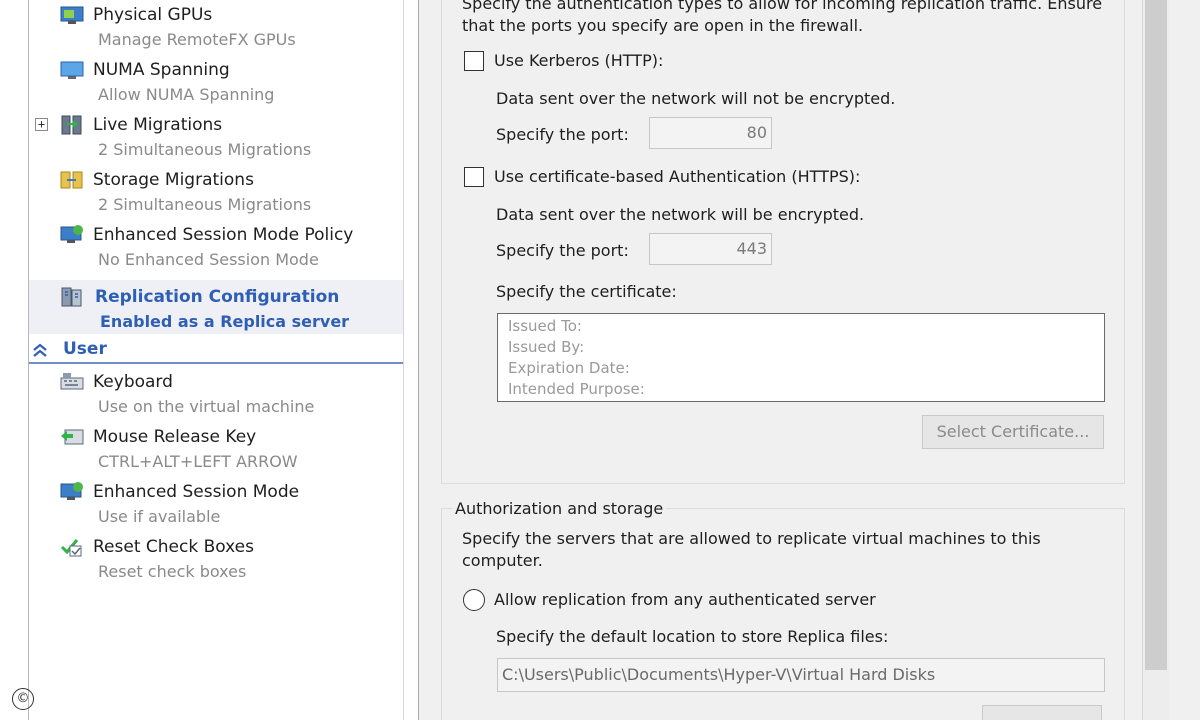  Describe the element at coordinates (502, 560) in the screenshot. I see `storage-intro-line2: computer.` at that location.